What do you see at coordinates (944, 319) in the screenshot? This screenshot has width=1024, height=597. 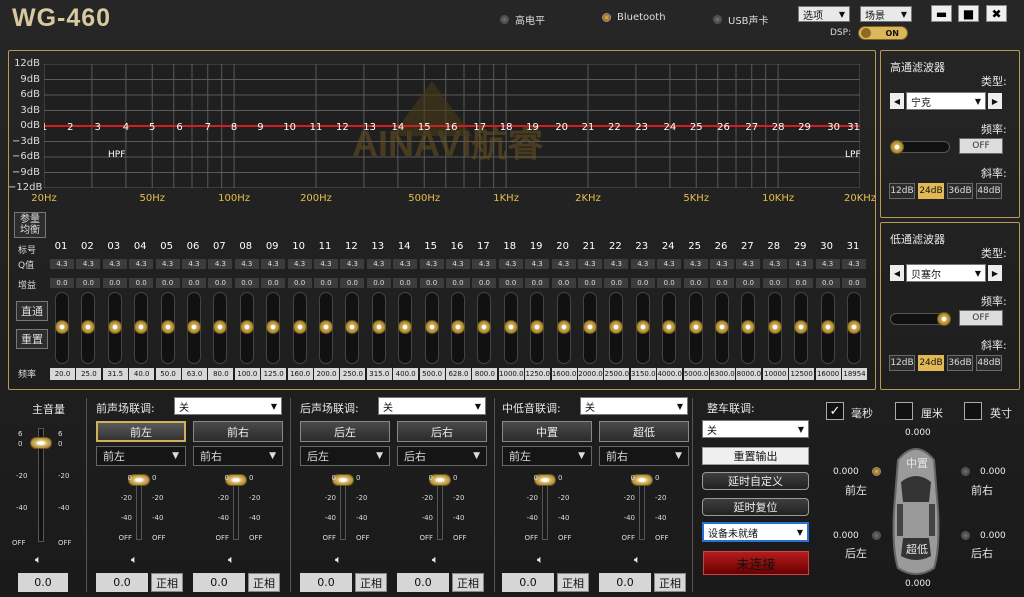 I see `slider-knob` at bounding box center [944, 319].